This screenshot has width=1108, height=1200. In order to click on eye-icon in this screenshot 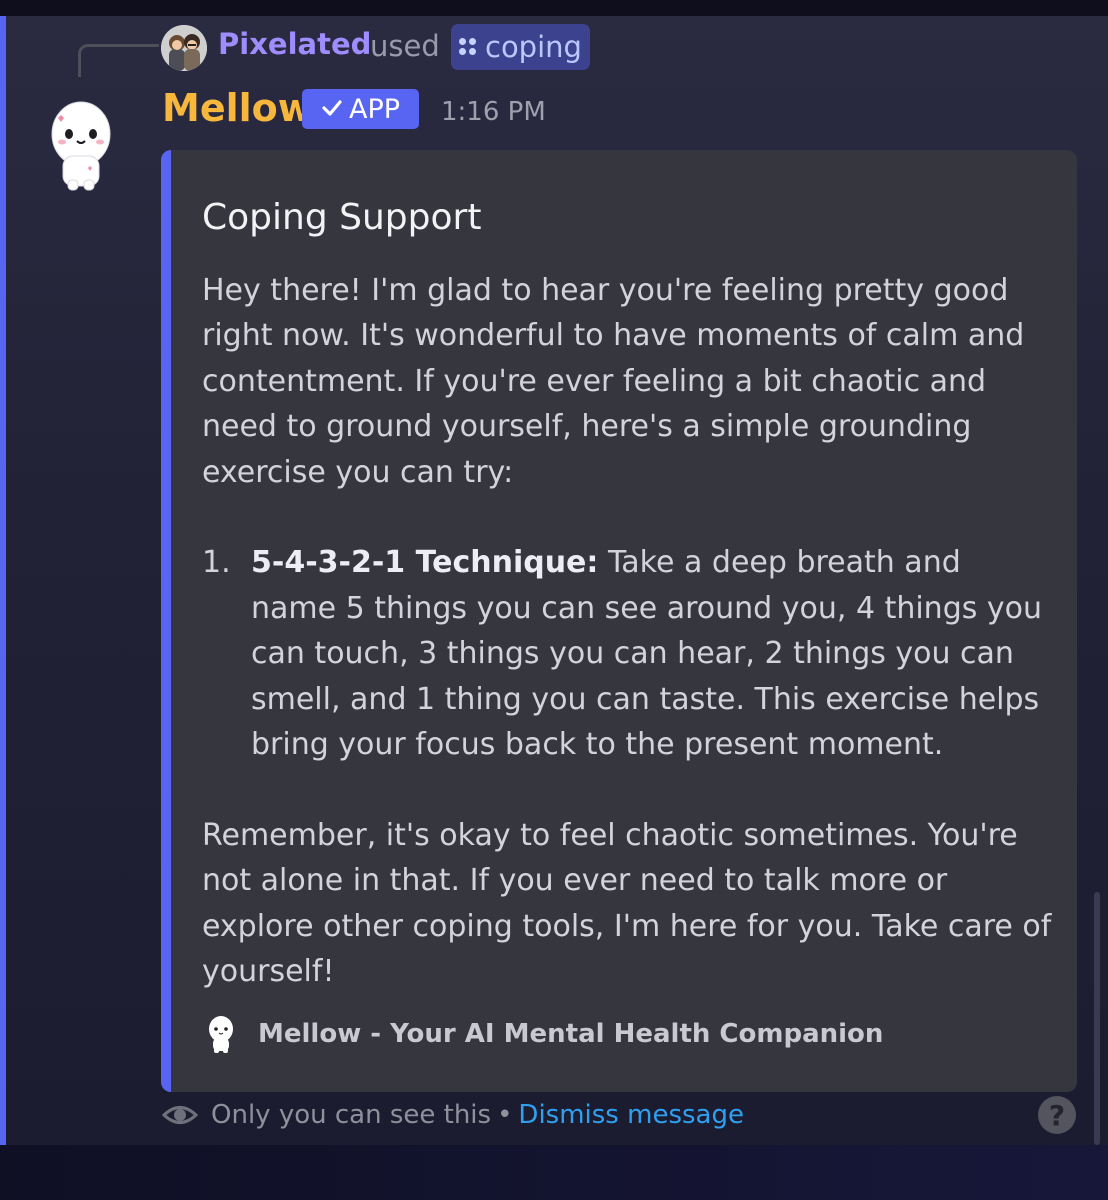, I will do `click(180, 1115)`.